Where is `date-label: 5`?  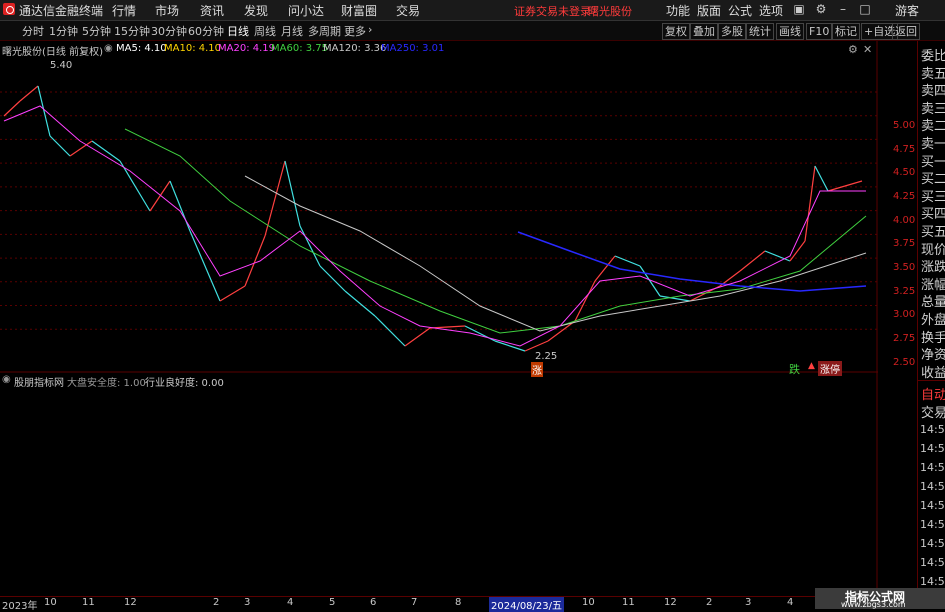 date-label: 5 is located at coordinates (332, 602).